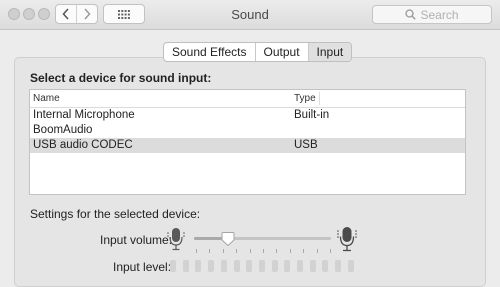  What do you see at coordinates (306, 145) in the screenshot?
I see `device-type: USB` at bounding box center [306, 145].